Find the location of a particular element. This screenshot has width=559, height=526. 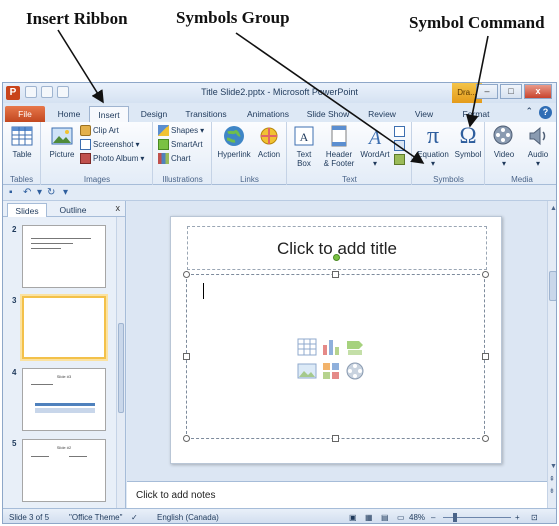

film-reel-icon is located at coordinates (503, 135).